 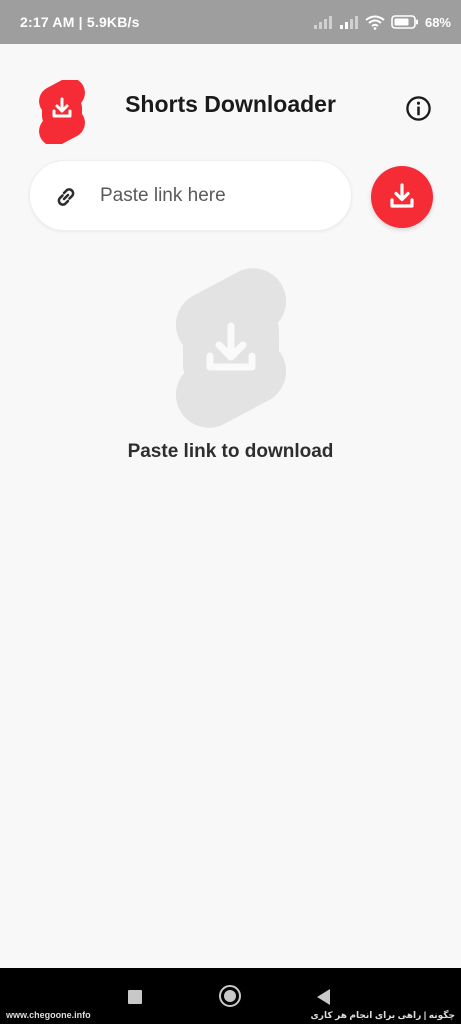 I want to click on shorts-download-placeholder-icon, so click(x=231, y=348).